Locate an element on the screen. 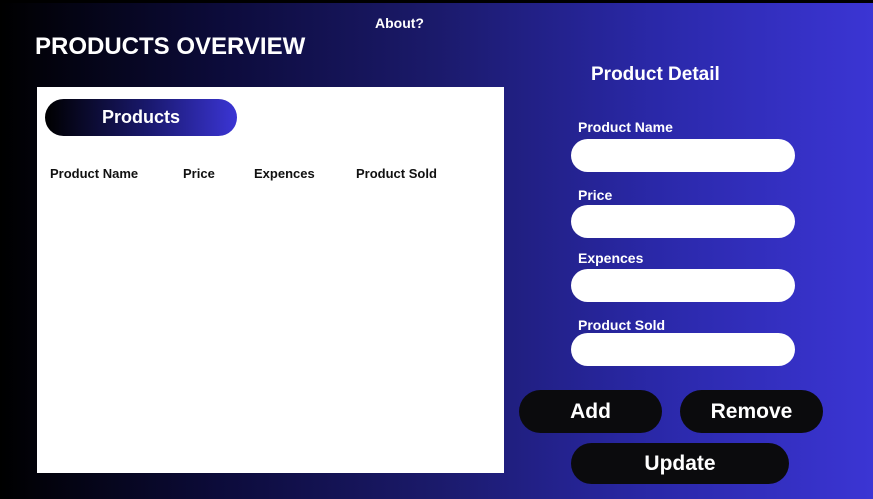  product-name-label: Product Name is located at coordinates (625, 127).